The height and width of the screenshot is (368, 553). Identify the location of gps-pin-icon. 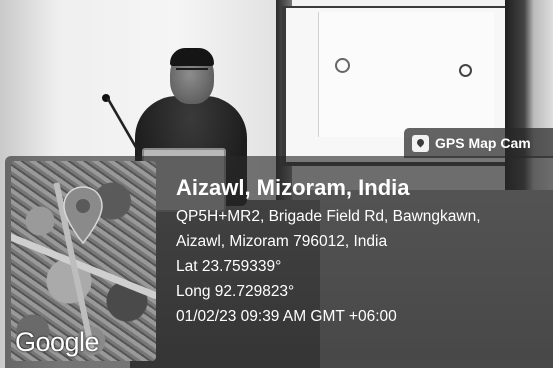
(420, 143).